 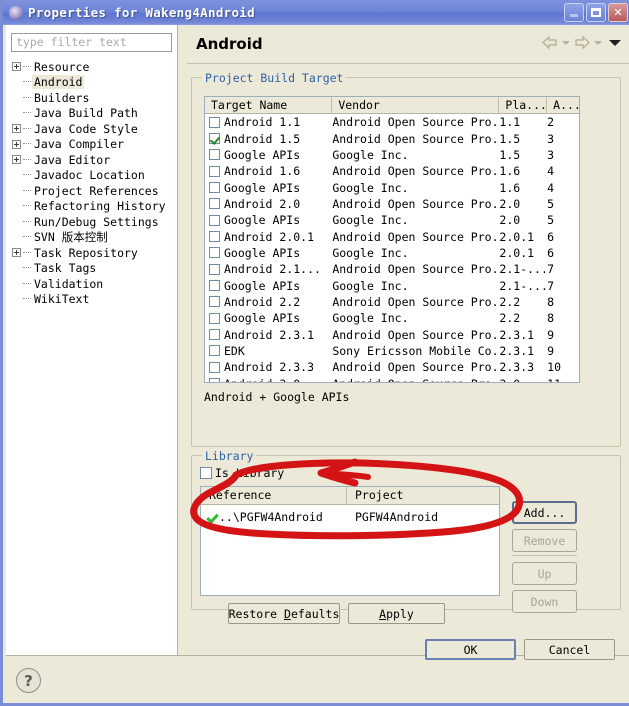 What do you see at coordinates (551, 285) in the screenshot?
I see `api-level-cell: 7` at bounding box center [551, 285].